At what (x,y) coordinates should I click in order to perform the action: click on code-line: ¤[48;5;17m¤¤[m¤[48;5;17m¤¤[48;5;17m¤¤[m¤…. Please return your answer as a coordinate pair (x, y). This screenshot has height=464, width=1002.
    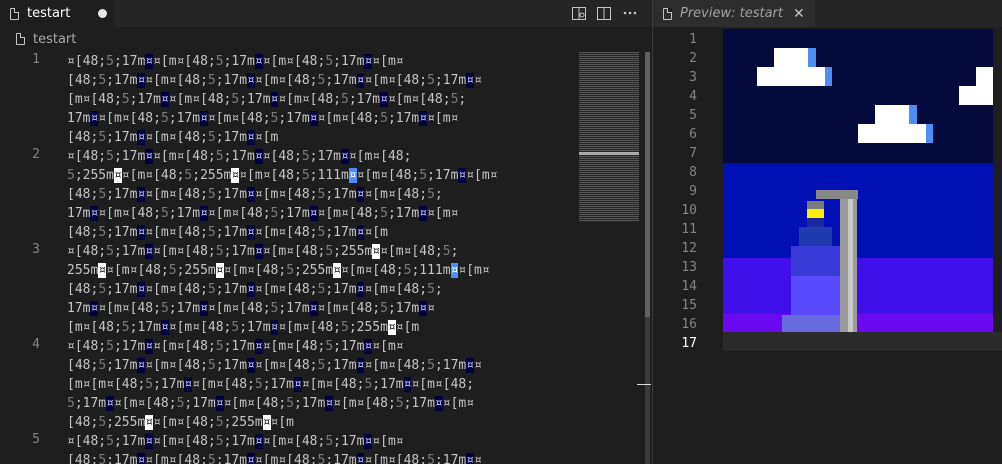
    Looking at the image, I should click on (282, 194).